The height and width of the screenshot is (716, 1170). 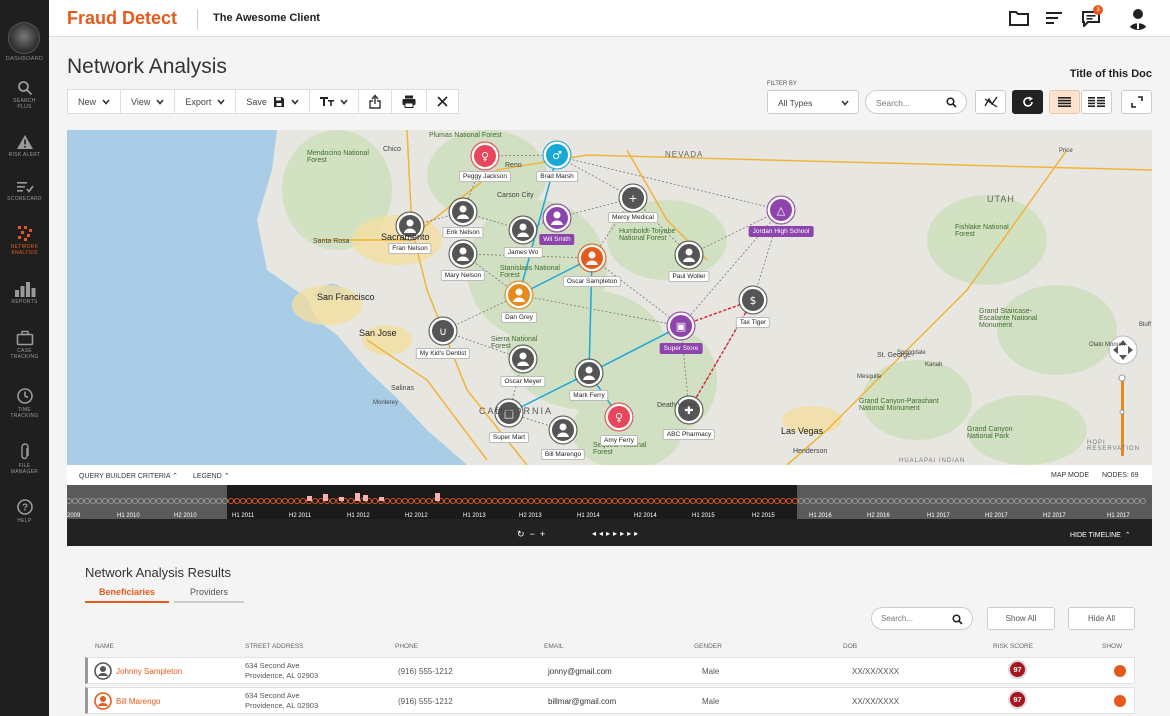 I want to click on share-button, so click(x=375, y=101).